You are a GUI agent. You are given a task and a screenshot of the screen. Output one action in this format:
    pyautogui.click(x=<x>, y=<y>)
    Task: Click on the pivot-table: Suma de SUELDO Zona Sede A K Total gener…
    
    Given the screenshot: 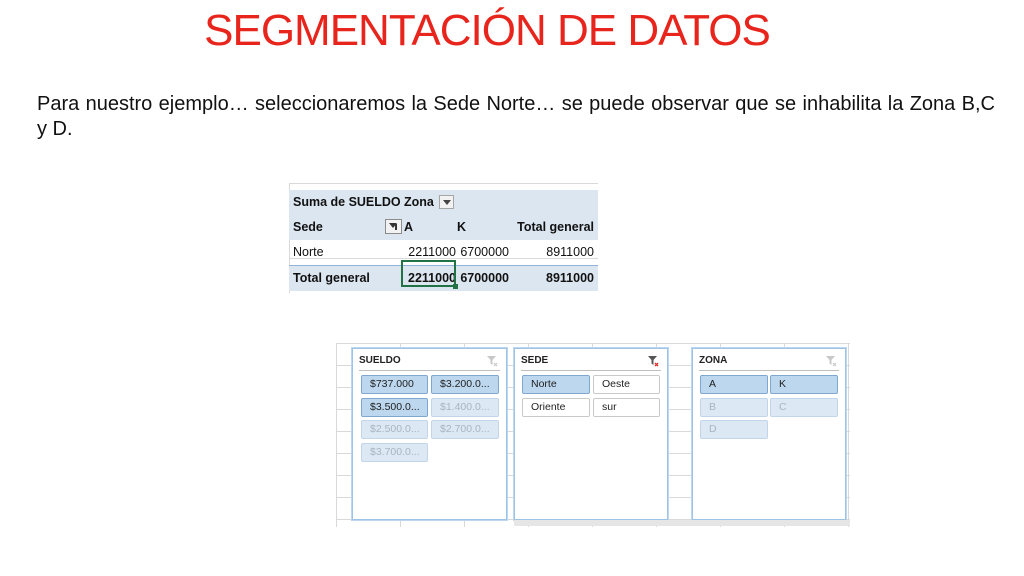 What is the action you would take?
    pyautogui.click(x=443, y=238)
    